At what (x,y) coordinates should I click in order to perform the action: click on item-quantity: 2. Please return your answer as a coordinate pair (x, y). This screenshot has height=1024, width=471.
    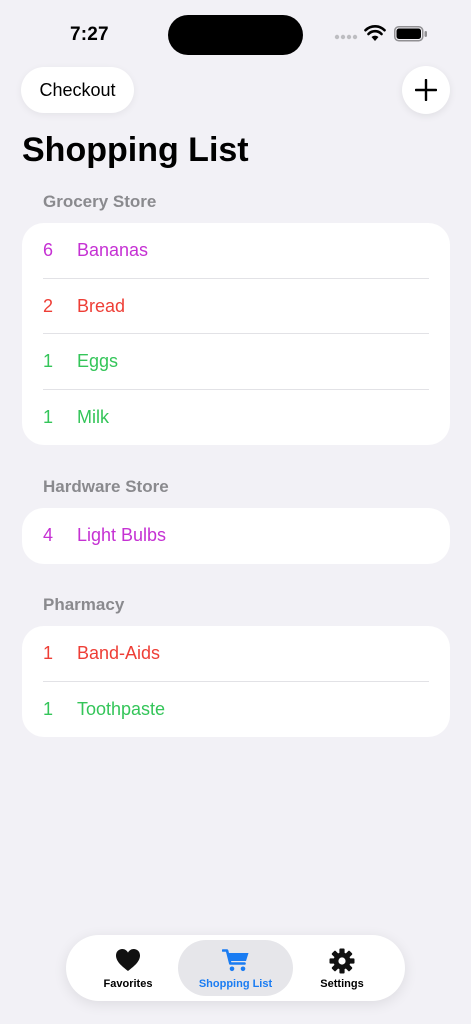
    Looking at the image, I should click on (48, 305).